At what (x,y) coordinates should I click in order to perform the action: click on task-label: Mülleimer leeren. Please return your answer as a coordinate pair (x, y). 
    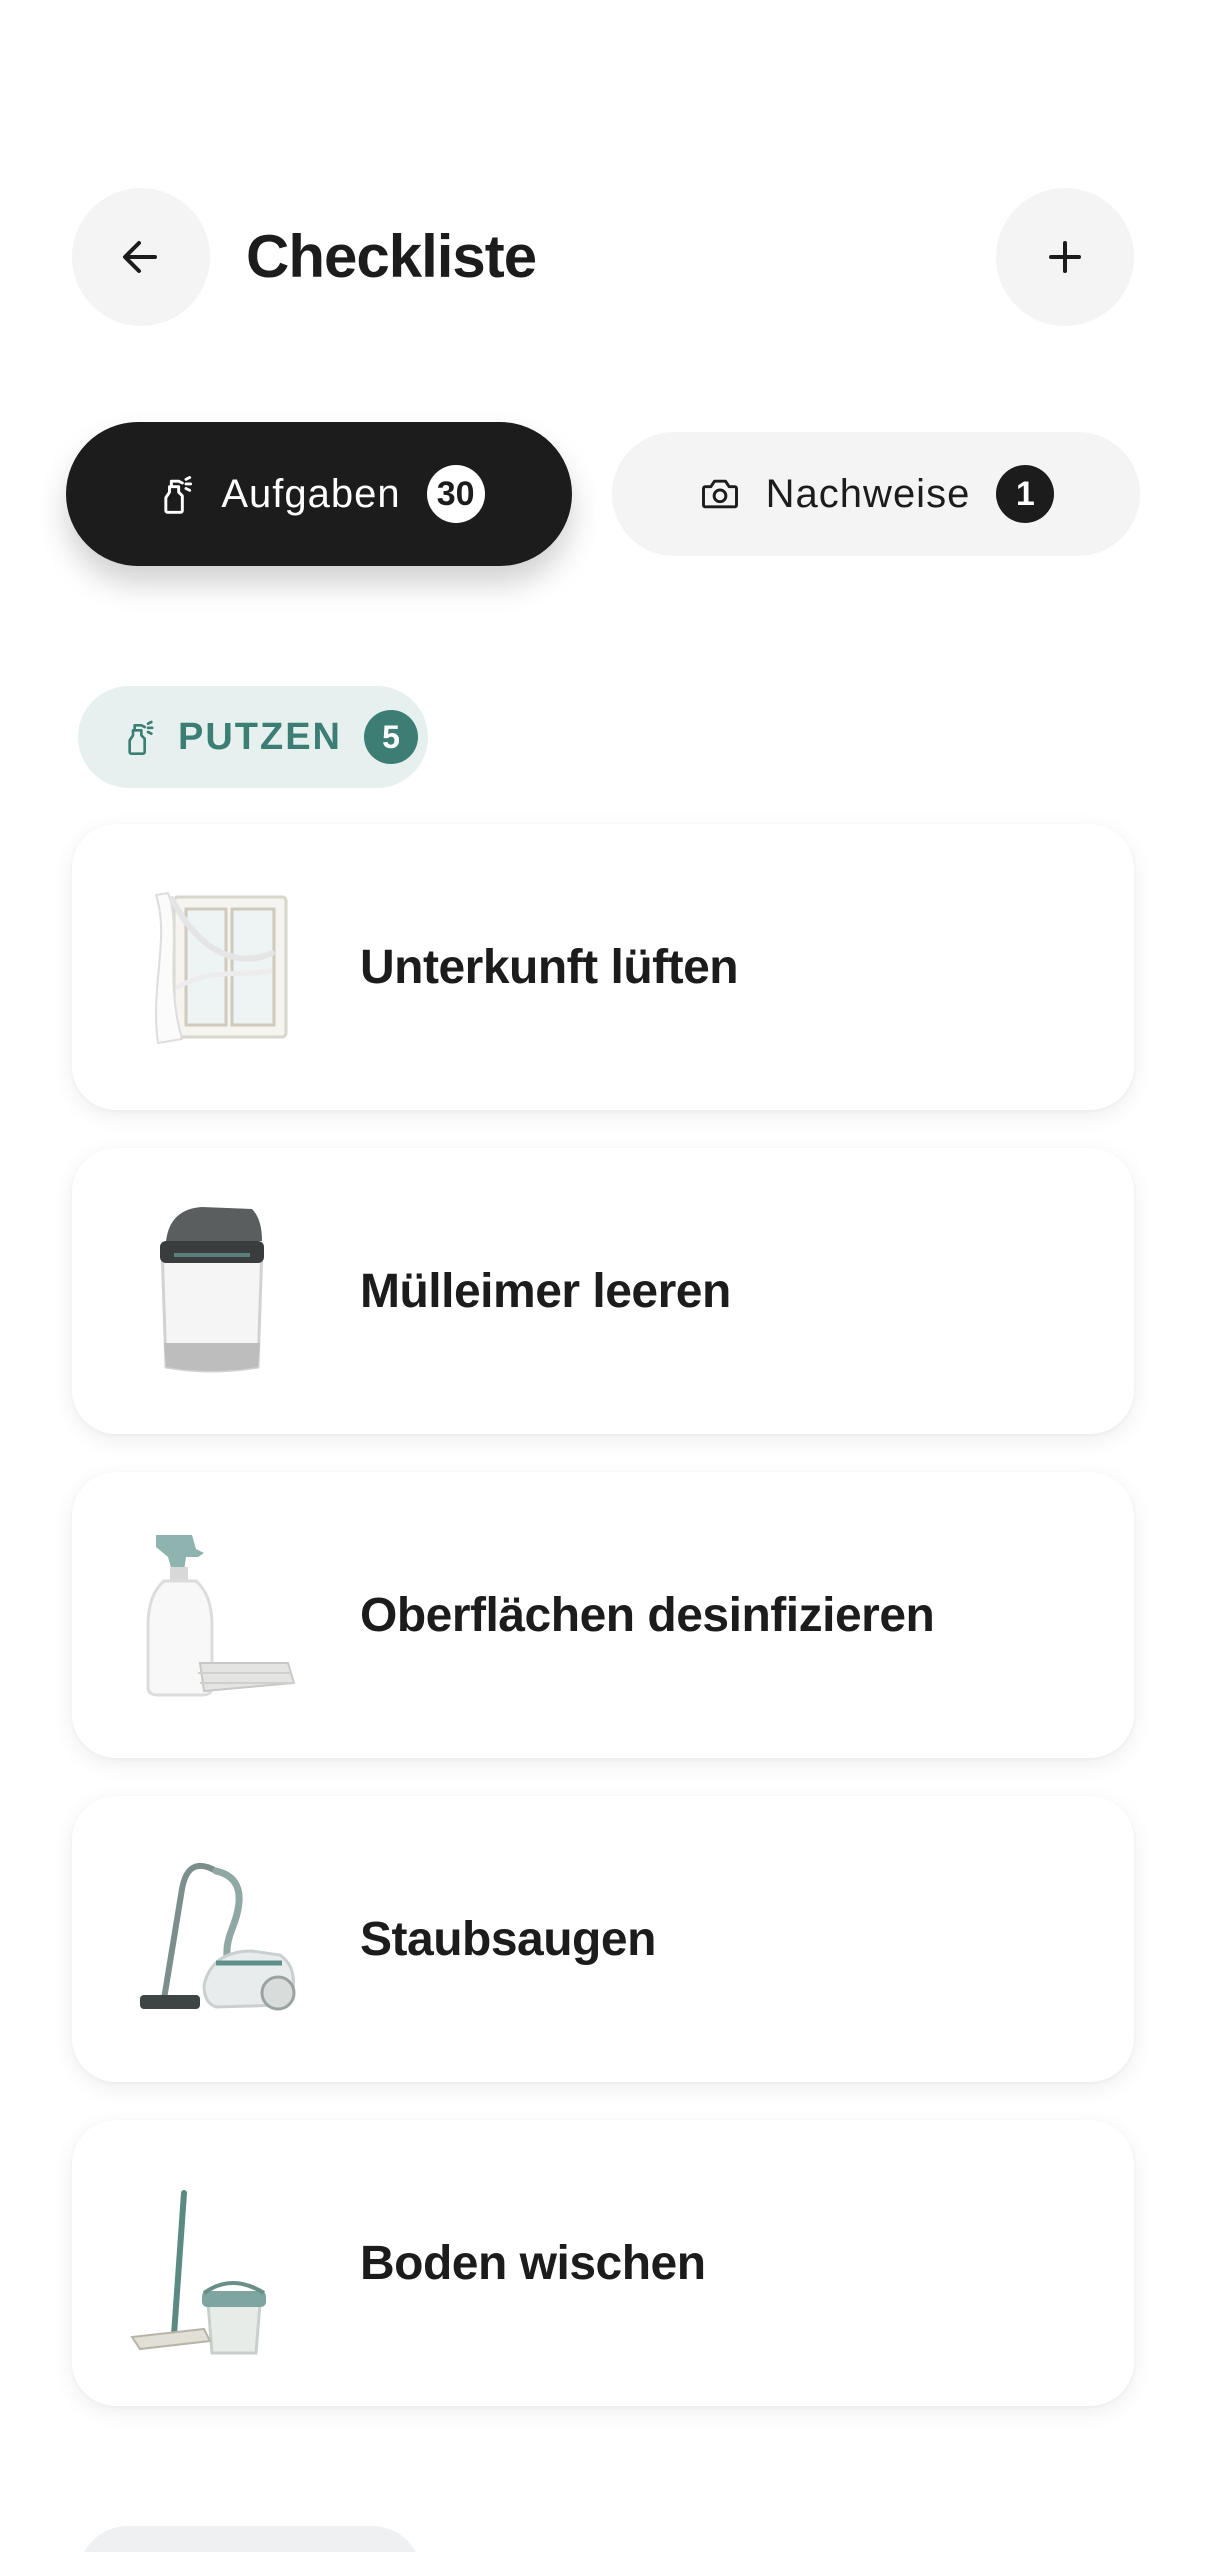
    Looking at the image, I should click on (545, 1291).